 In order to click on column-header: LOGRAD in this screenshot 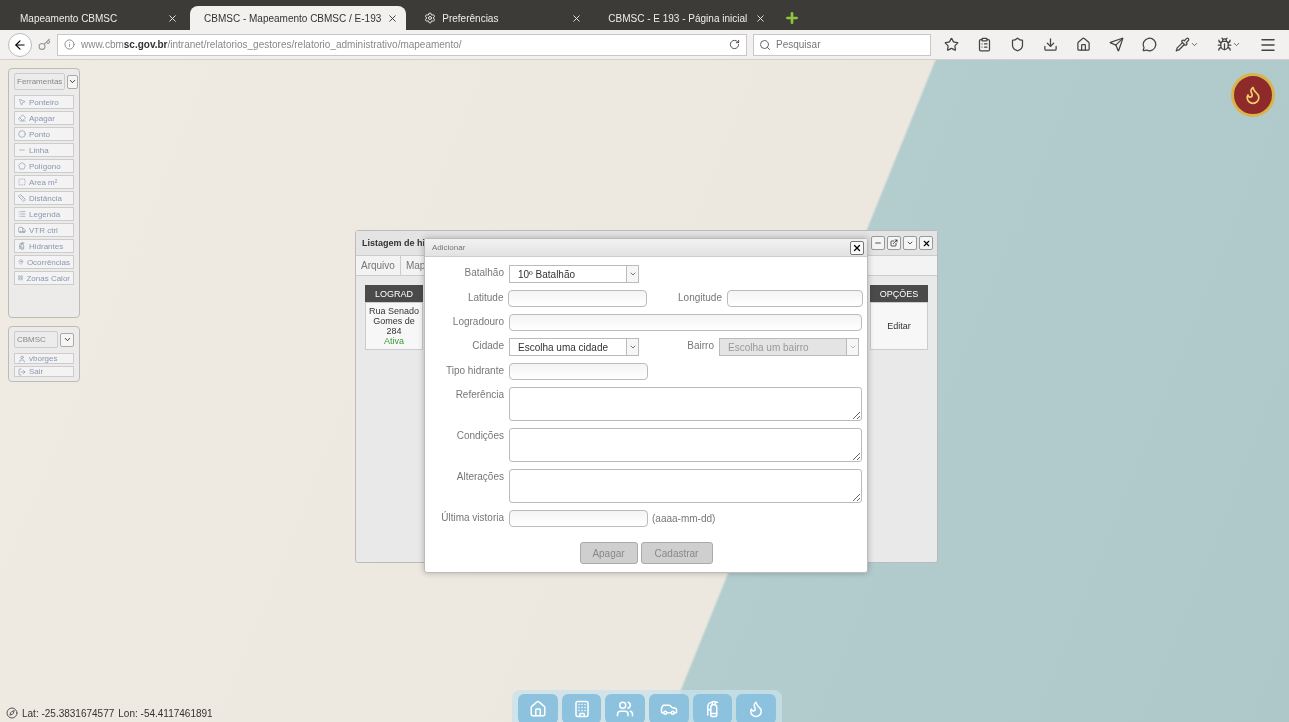, I will do `click(394, 293)`.